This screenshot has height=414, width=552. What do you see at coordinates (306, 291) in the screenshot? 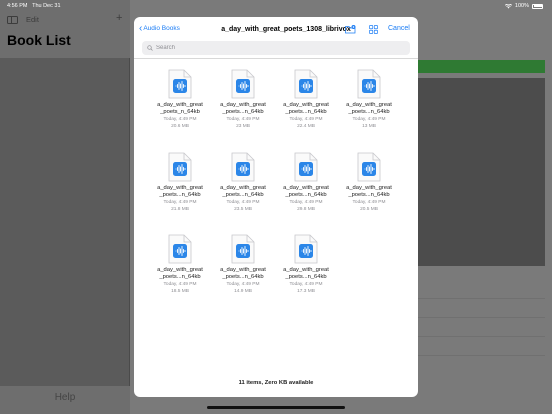
I see `file-size: 17.3 MB` at bounding box center [306, 291].